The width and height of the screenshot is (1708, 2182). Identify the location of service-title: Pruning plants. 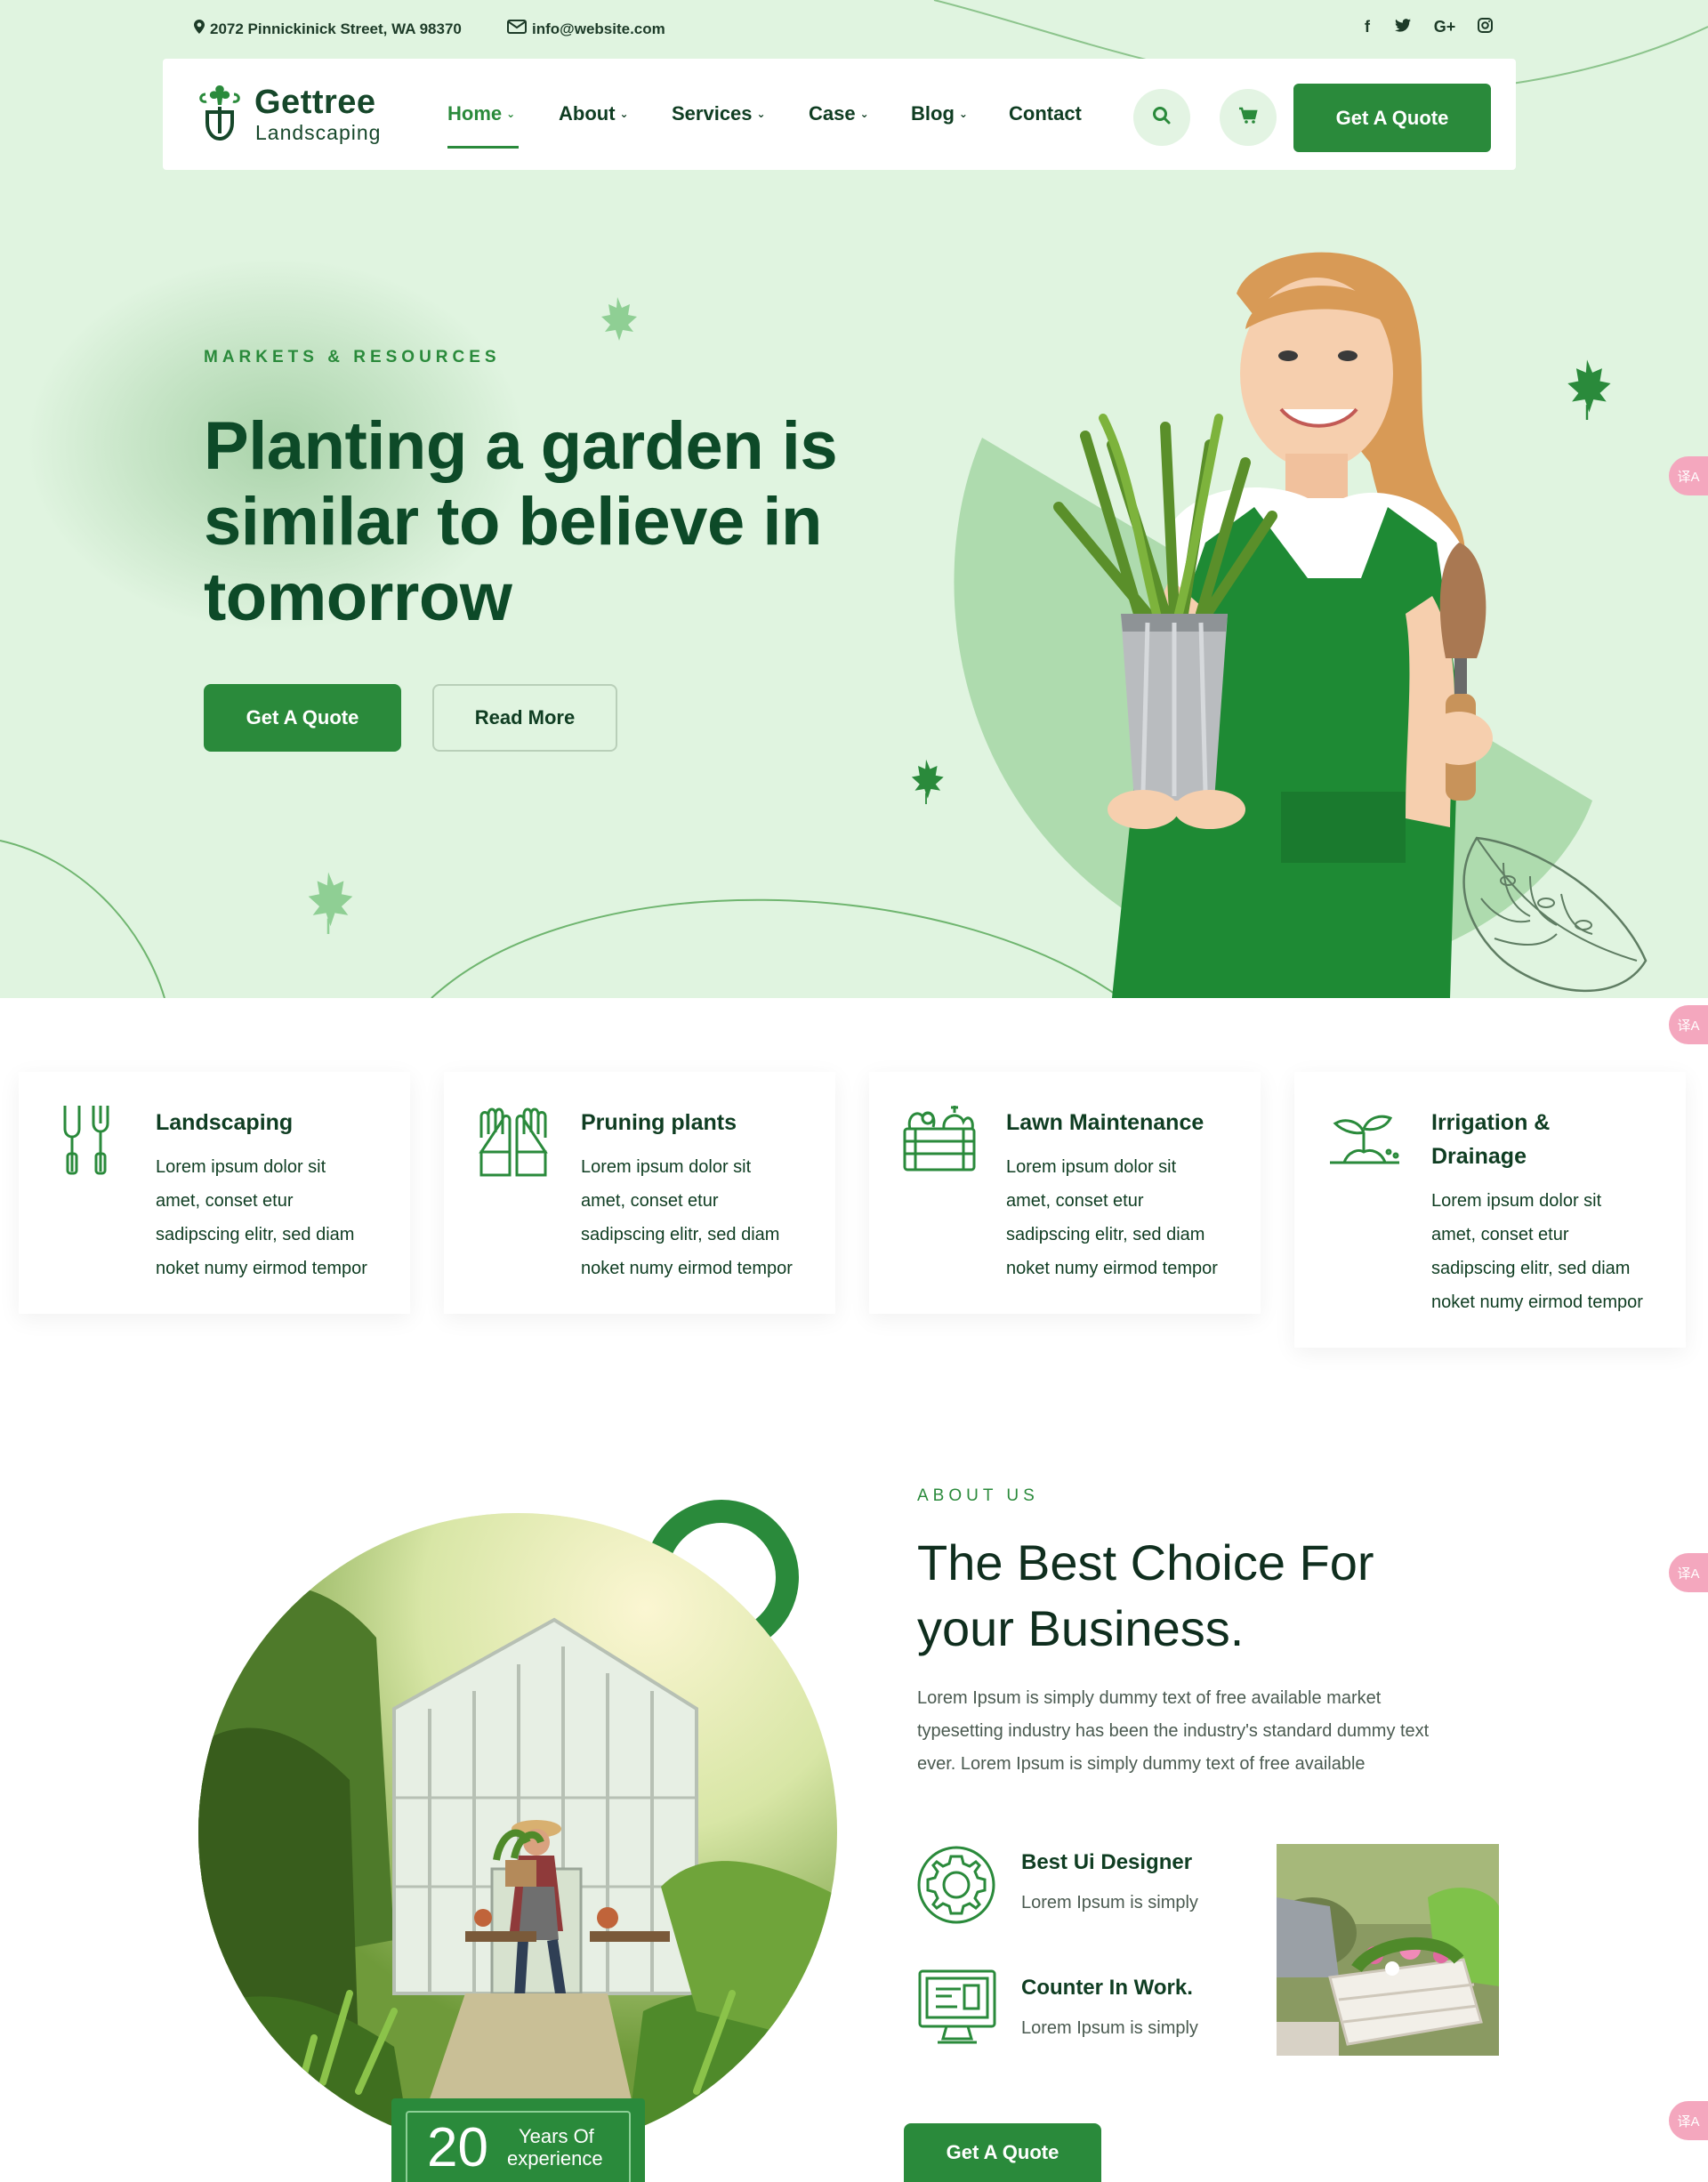
(659, 1122).